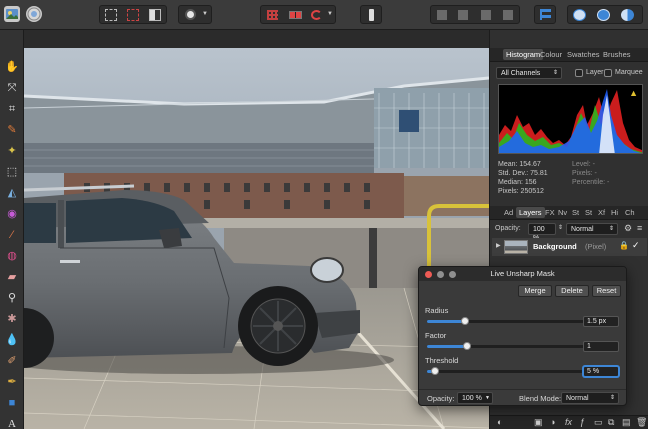  What do you see at coordinates (12, 109) in the screenshot?
I see `crop-icon: ⌗` at bounding box center [12, 109].